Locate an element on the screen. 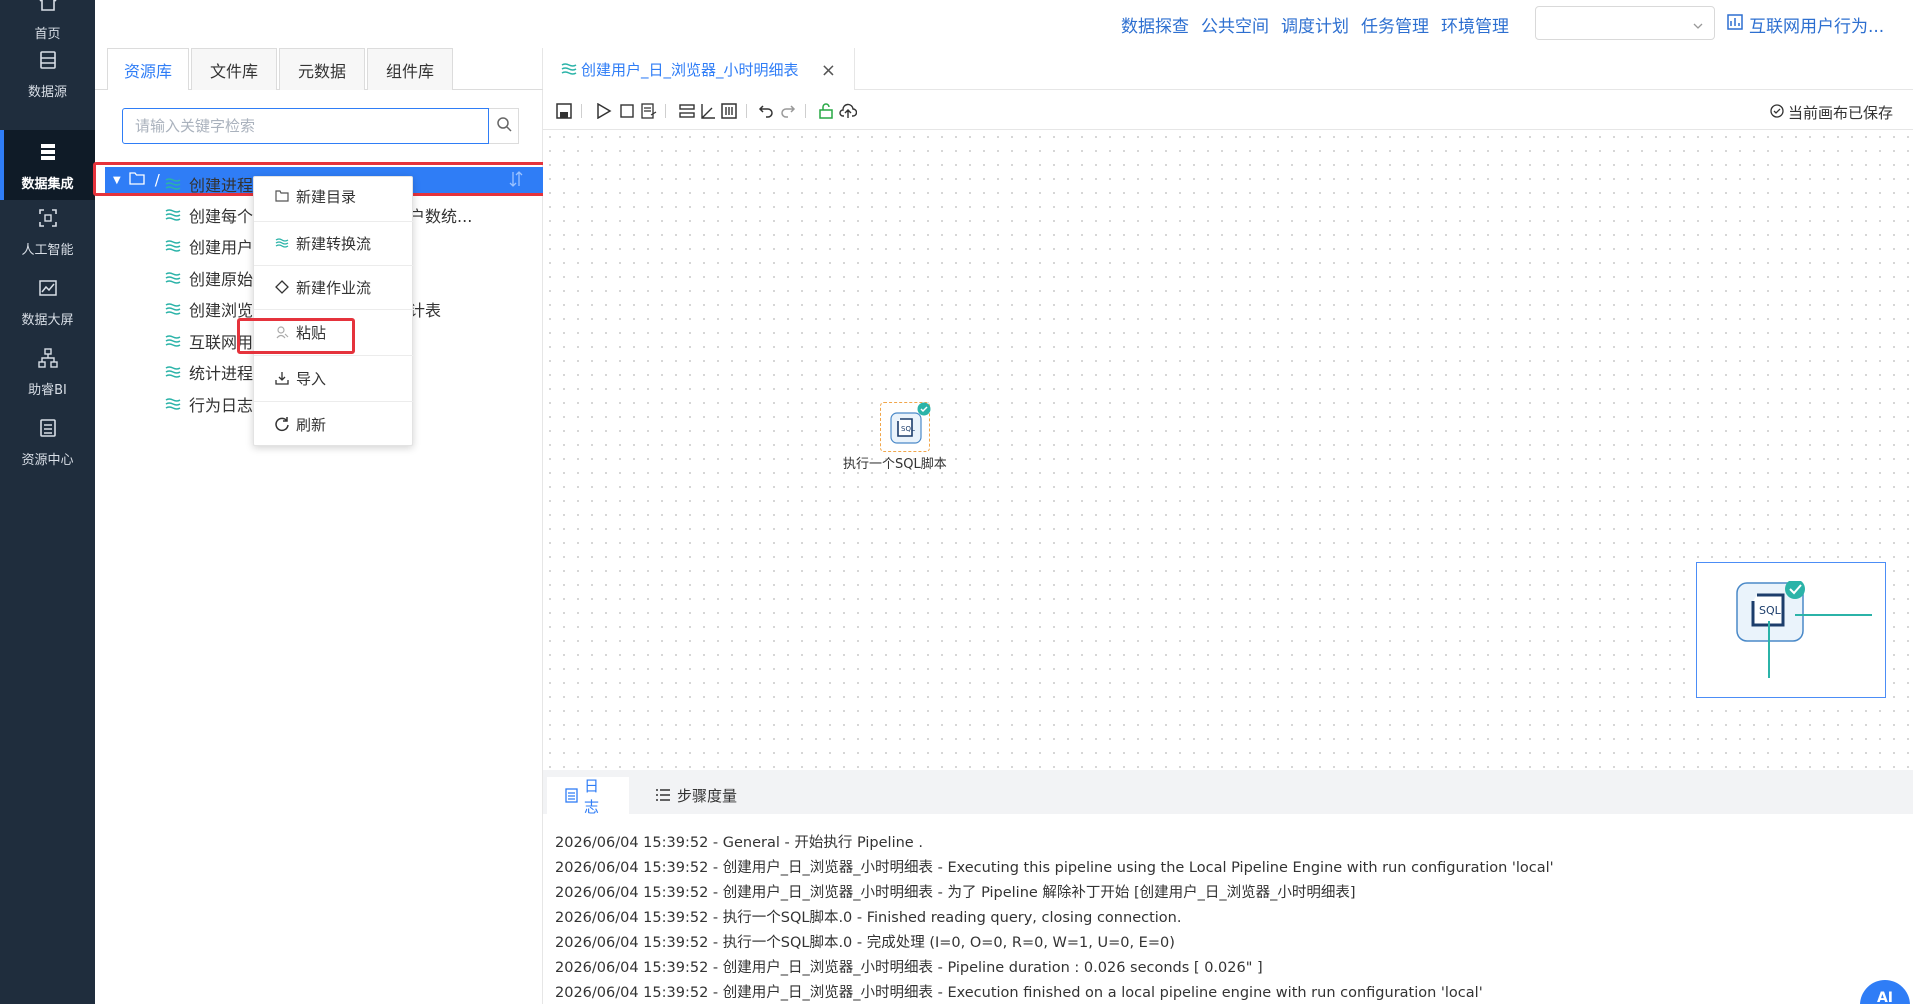  nav-item-resource-center: 资源中心 is located at coordinates (47, 441).